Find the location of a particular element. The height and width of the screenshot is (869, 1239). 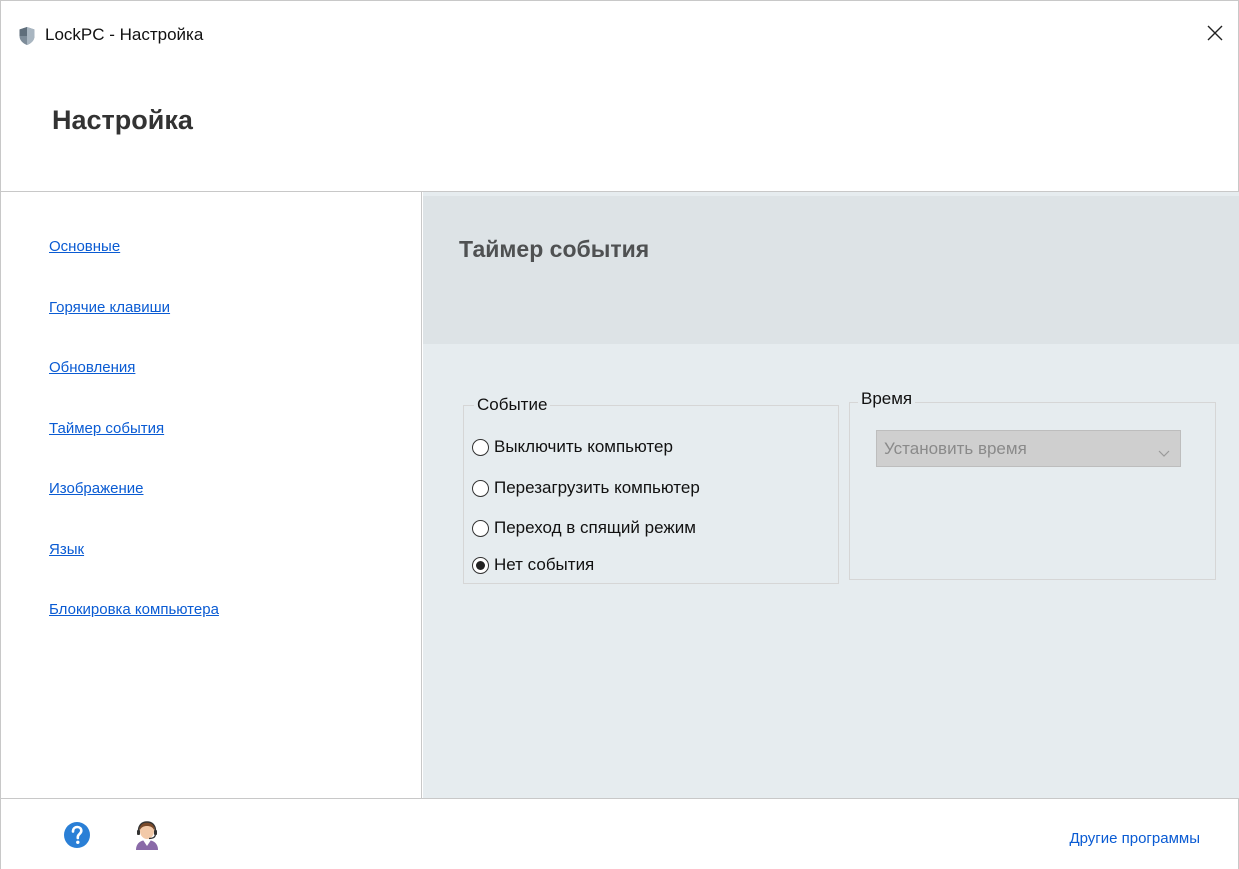

sidebar-item-general: Основные is located at coordinates (84, 246).